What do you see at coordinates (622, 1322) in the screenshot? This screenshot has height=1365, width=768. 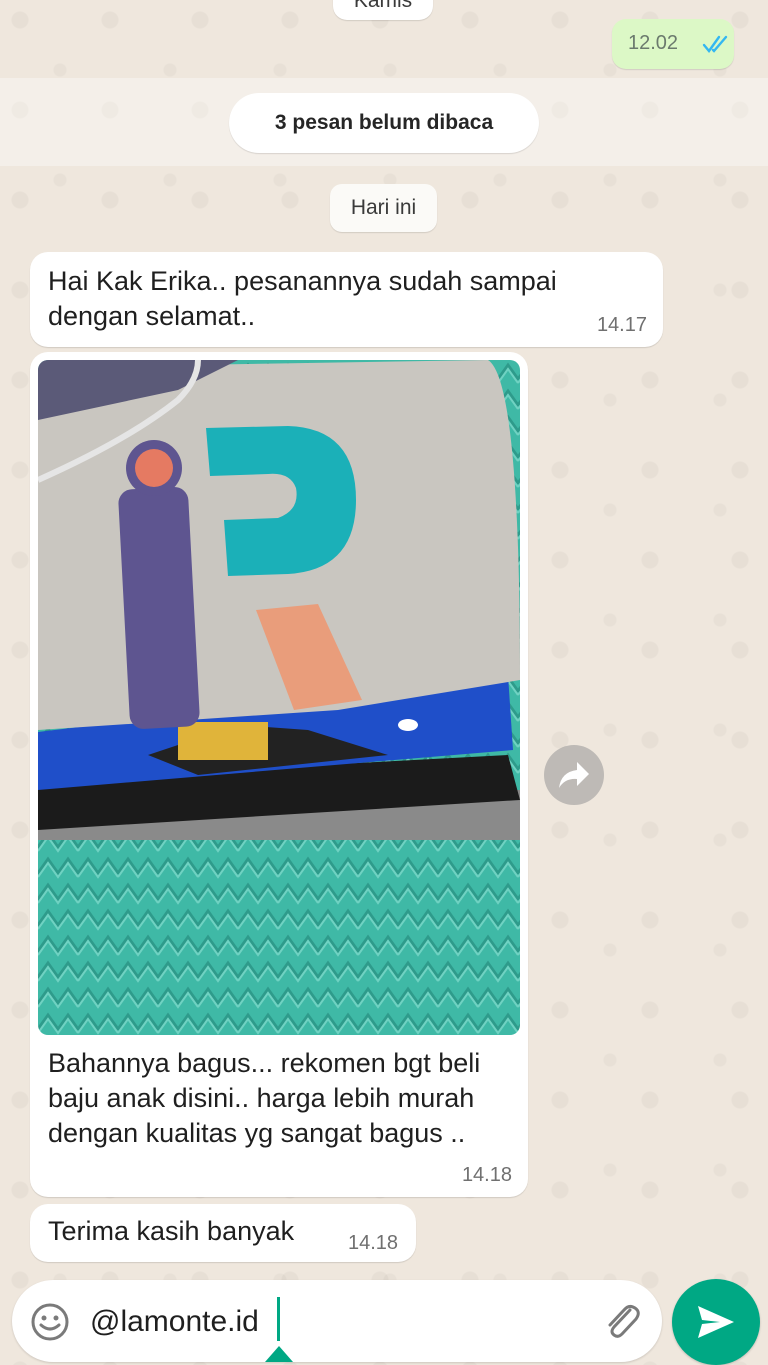 I see `paperclip-icon` at bounding box center [622, 1322].